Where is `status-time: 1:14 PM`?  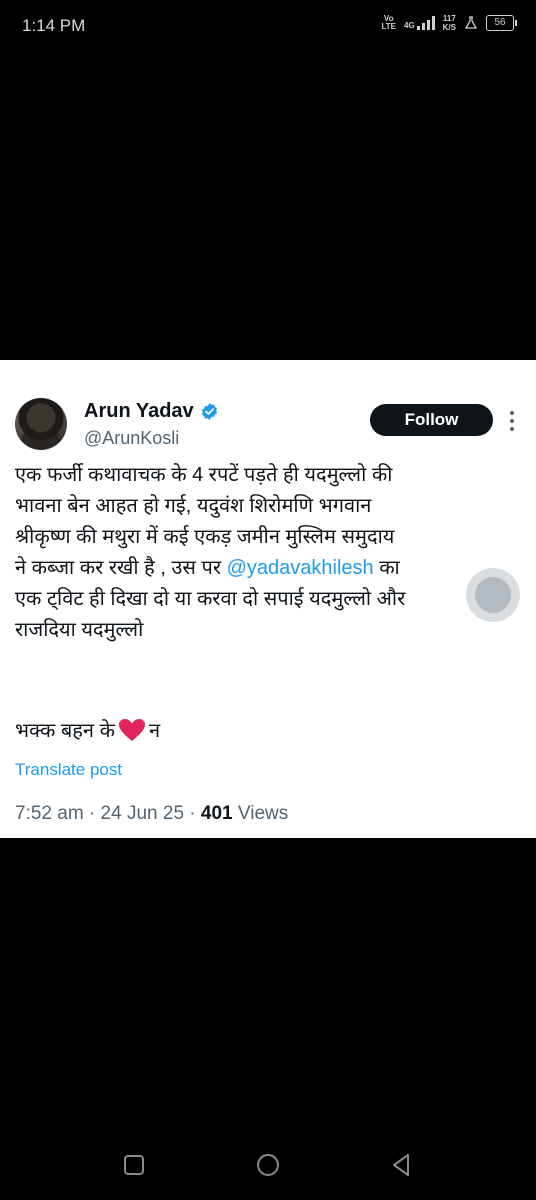
status-time: 1:14 PM is located at coordinates (54, 25).